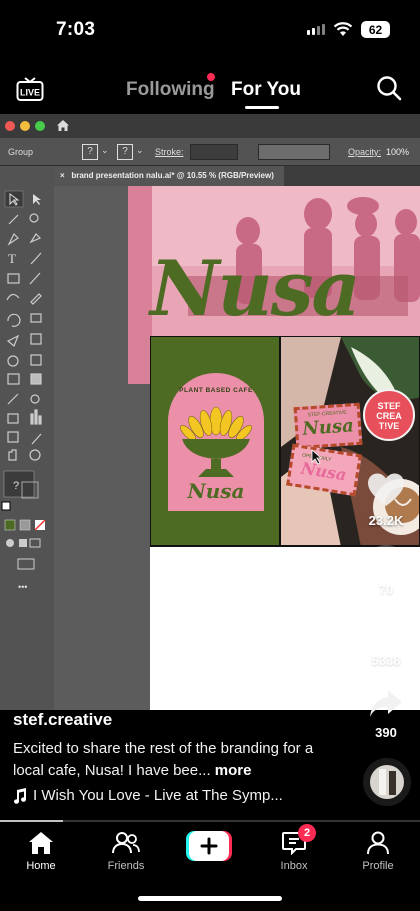 This screenshot has height=911, width=420. What do you see at coordinates (386, 732) in the screenshot?
I see `share-count: 390` at bounding box center [386, 732].